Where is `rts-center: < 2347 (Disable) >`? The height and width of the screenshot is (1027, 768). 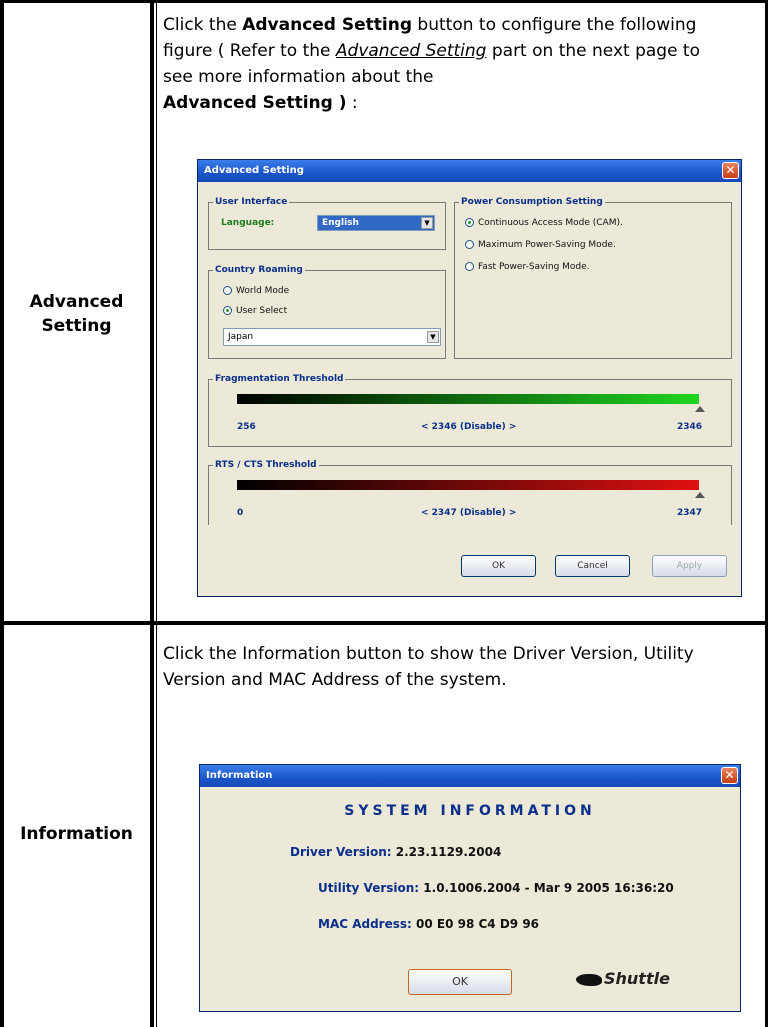 rts-center: < 2347 (Disable) > is located at coordinates (469, 513).